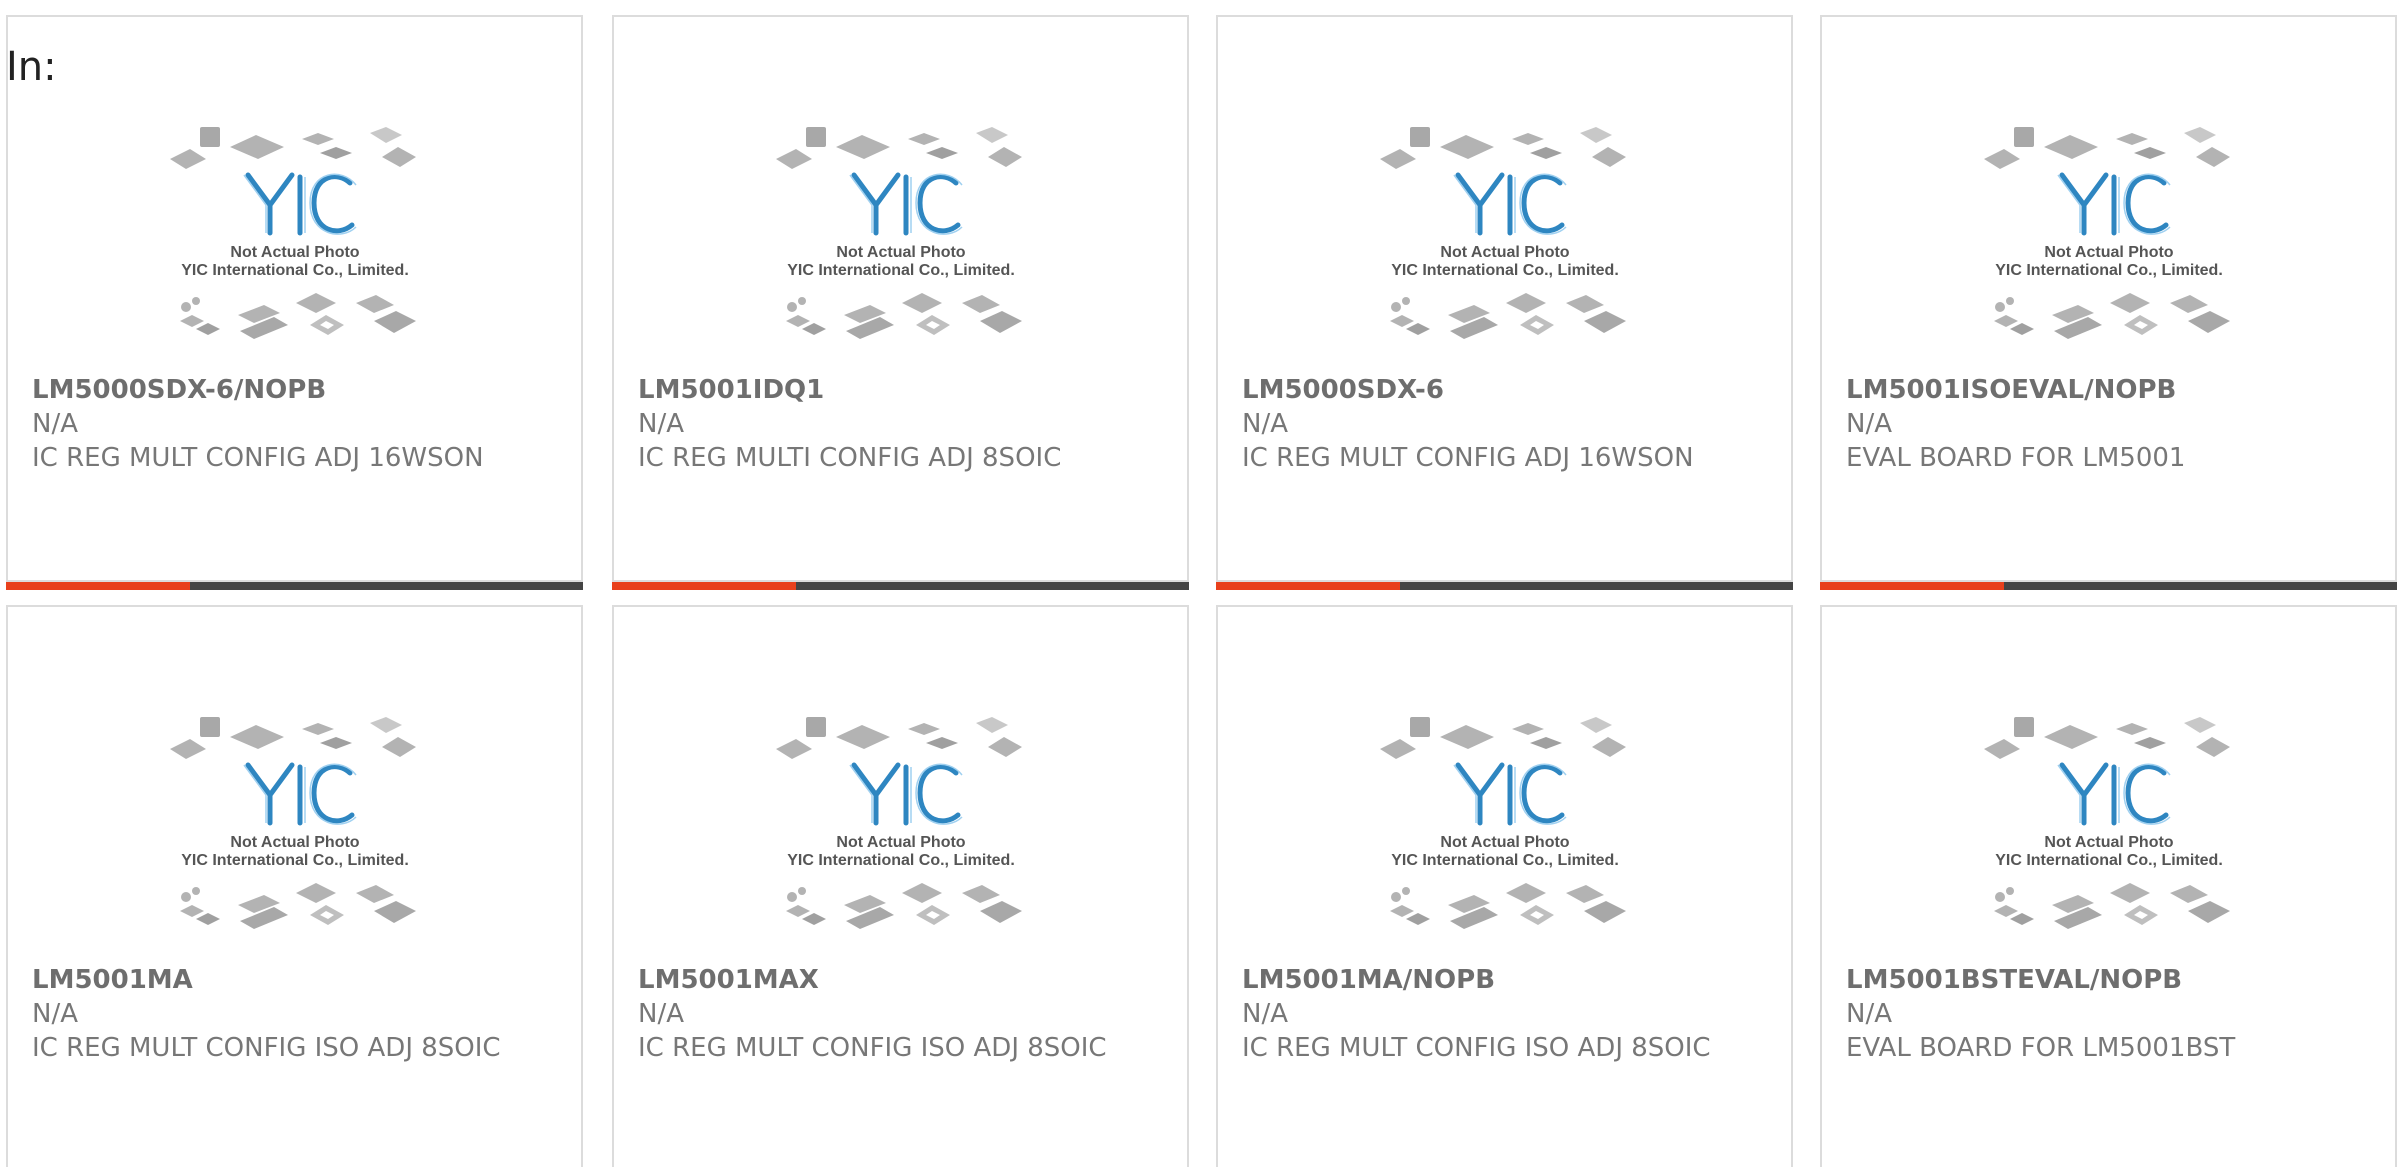 The image size is (2400, 1167). I want to click on part-number-link: LM5001BSTEVAL/NOPB, so click(2110, 980).